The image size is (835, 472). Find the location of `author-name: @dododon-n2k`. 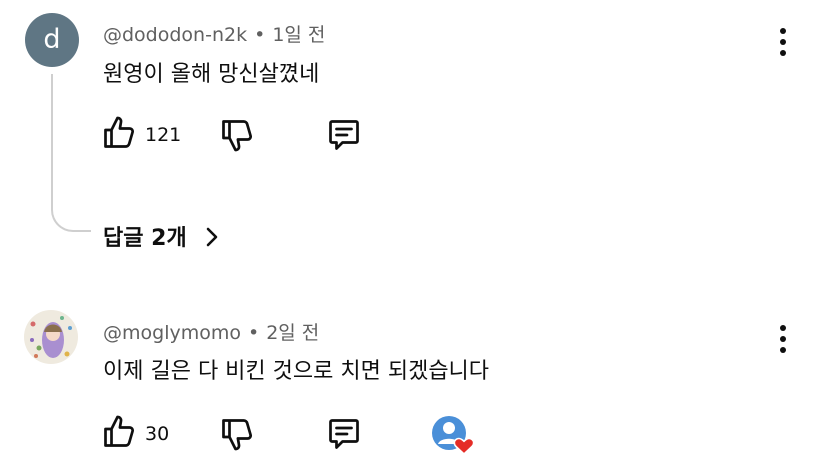

author-name: @dododon-n2k is located at coordinates (175, 35).